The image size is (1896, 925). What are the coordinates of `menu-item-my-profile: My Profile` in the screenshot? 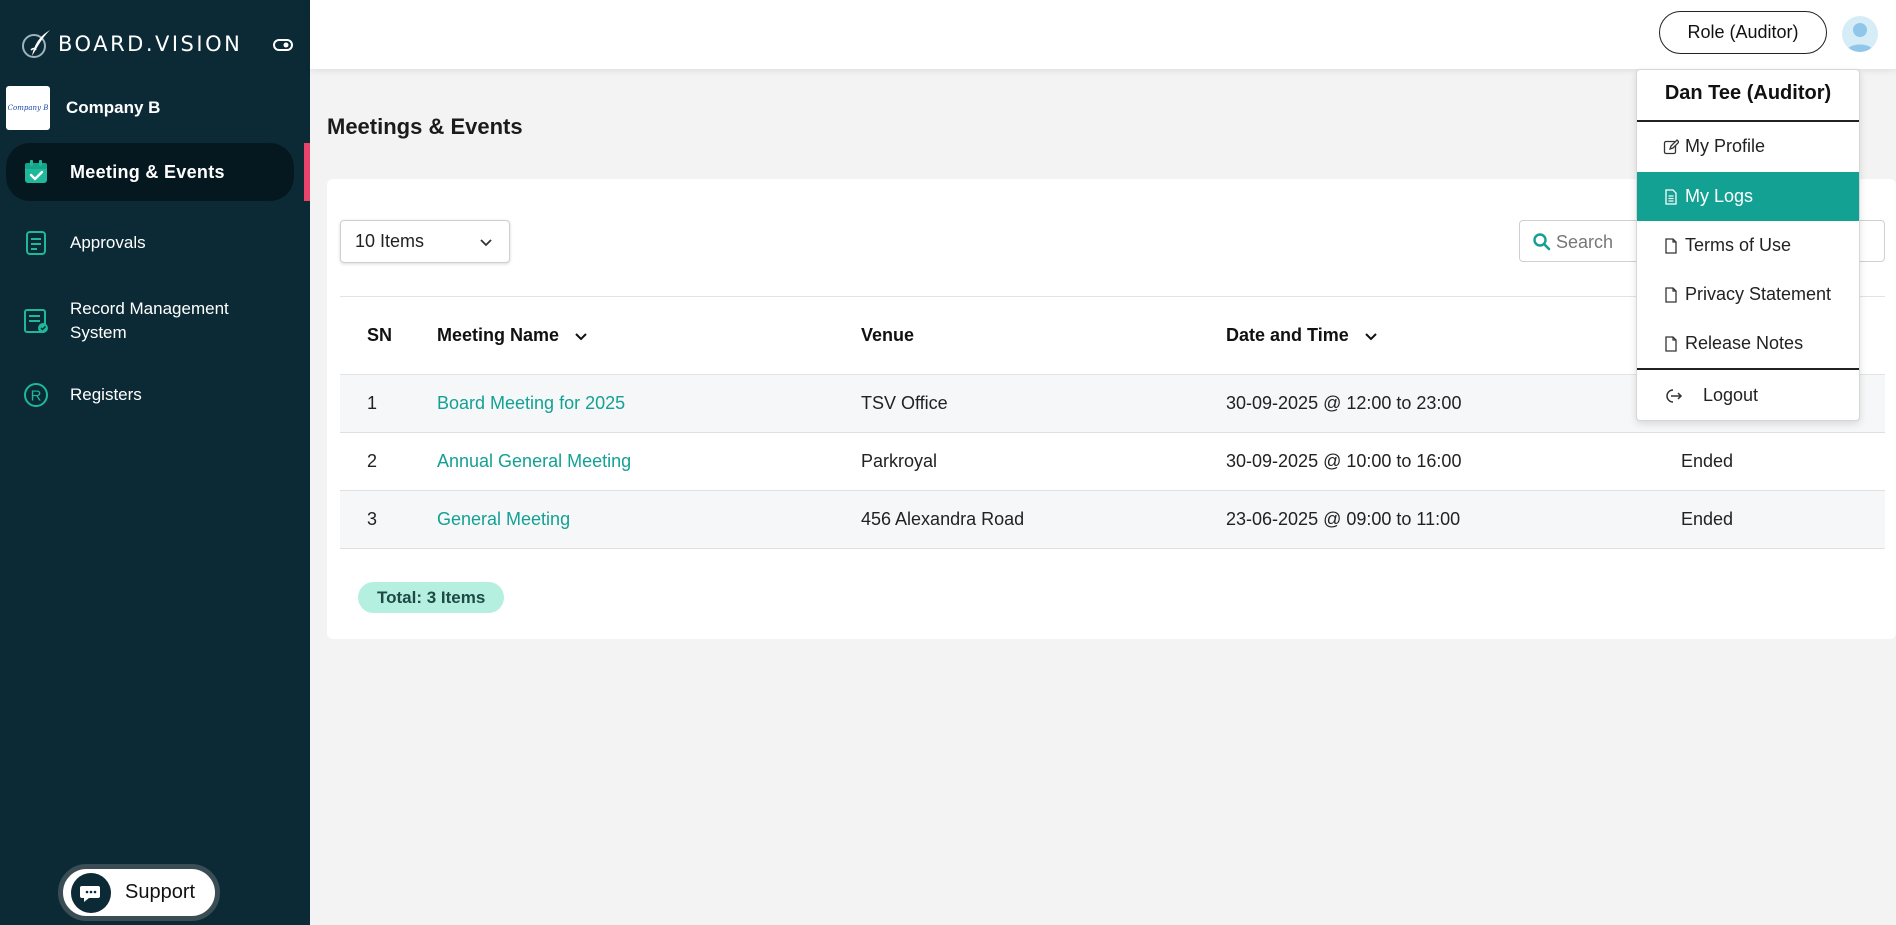 It's located at (1748, 146).